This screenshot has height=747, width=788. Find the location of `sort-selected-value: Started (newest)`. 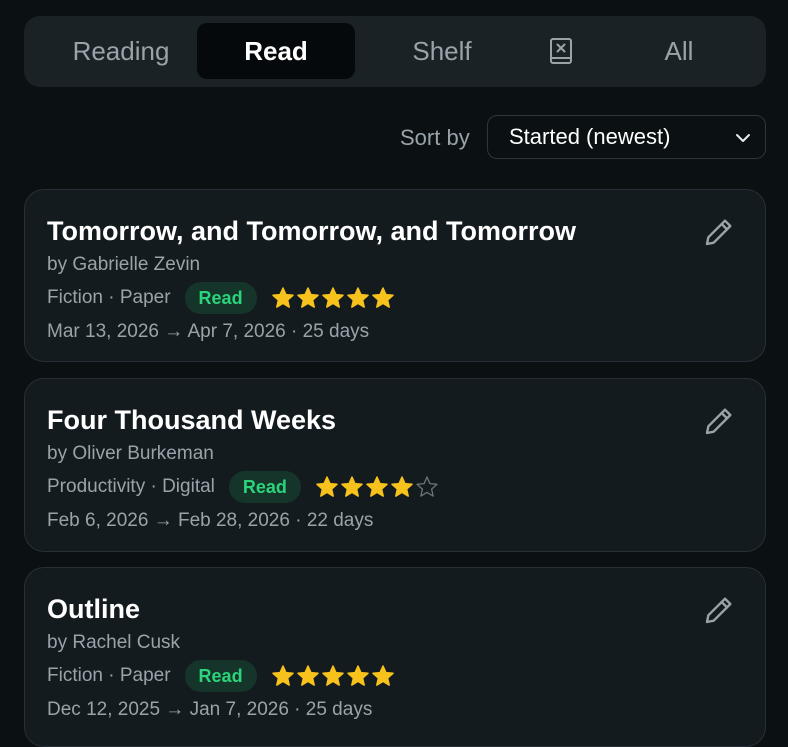

sort-selected-value: Started (newest) is located at coordinates (590, 136).